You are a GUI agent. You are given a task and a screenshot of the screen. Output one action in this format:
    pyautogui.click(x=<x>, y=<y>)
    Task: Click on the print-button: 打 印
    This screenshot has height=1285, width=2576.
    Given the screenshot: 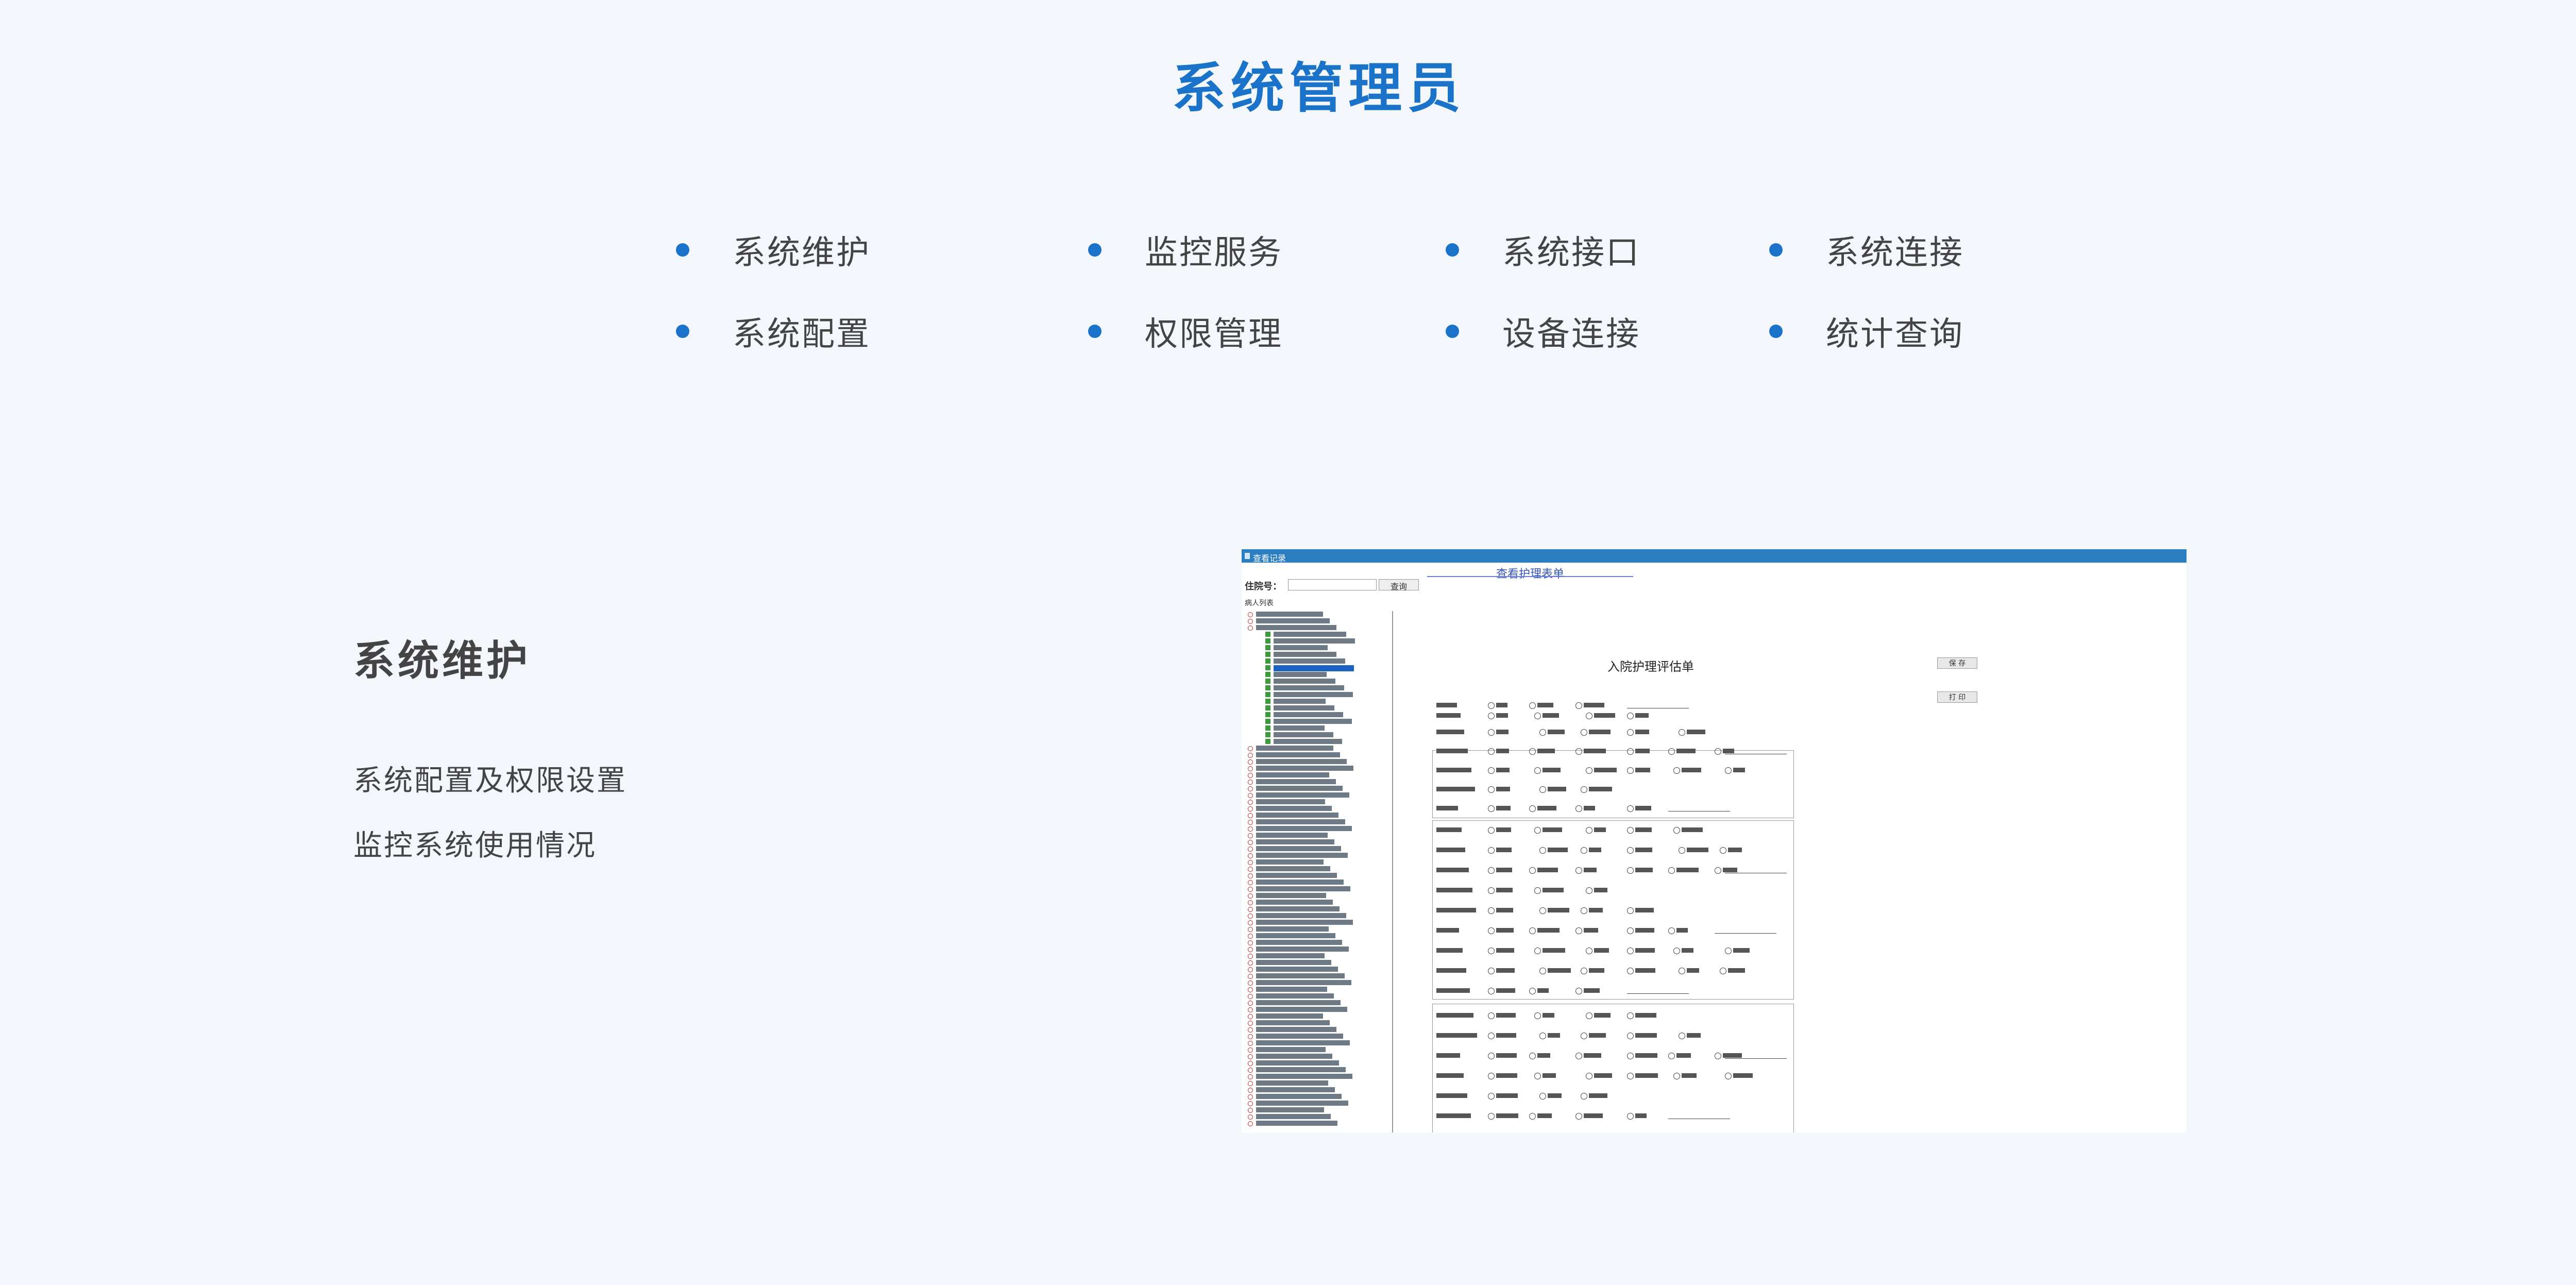 What is the action you would take?
    pyautogui.click(x=1957, y=697)
    